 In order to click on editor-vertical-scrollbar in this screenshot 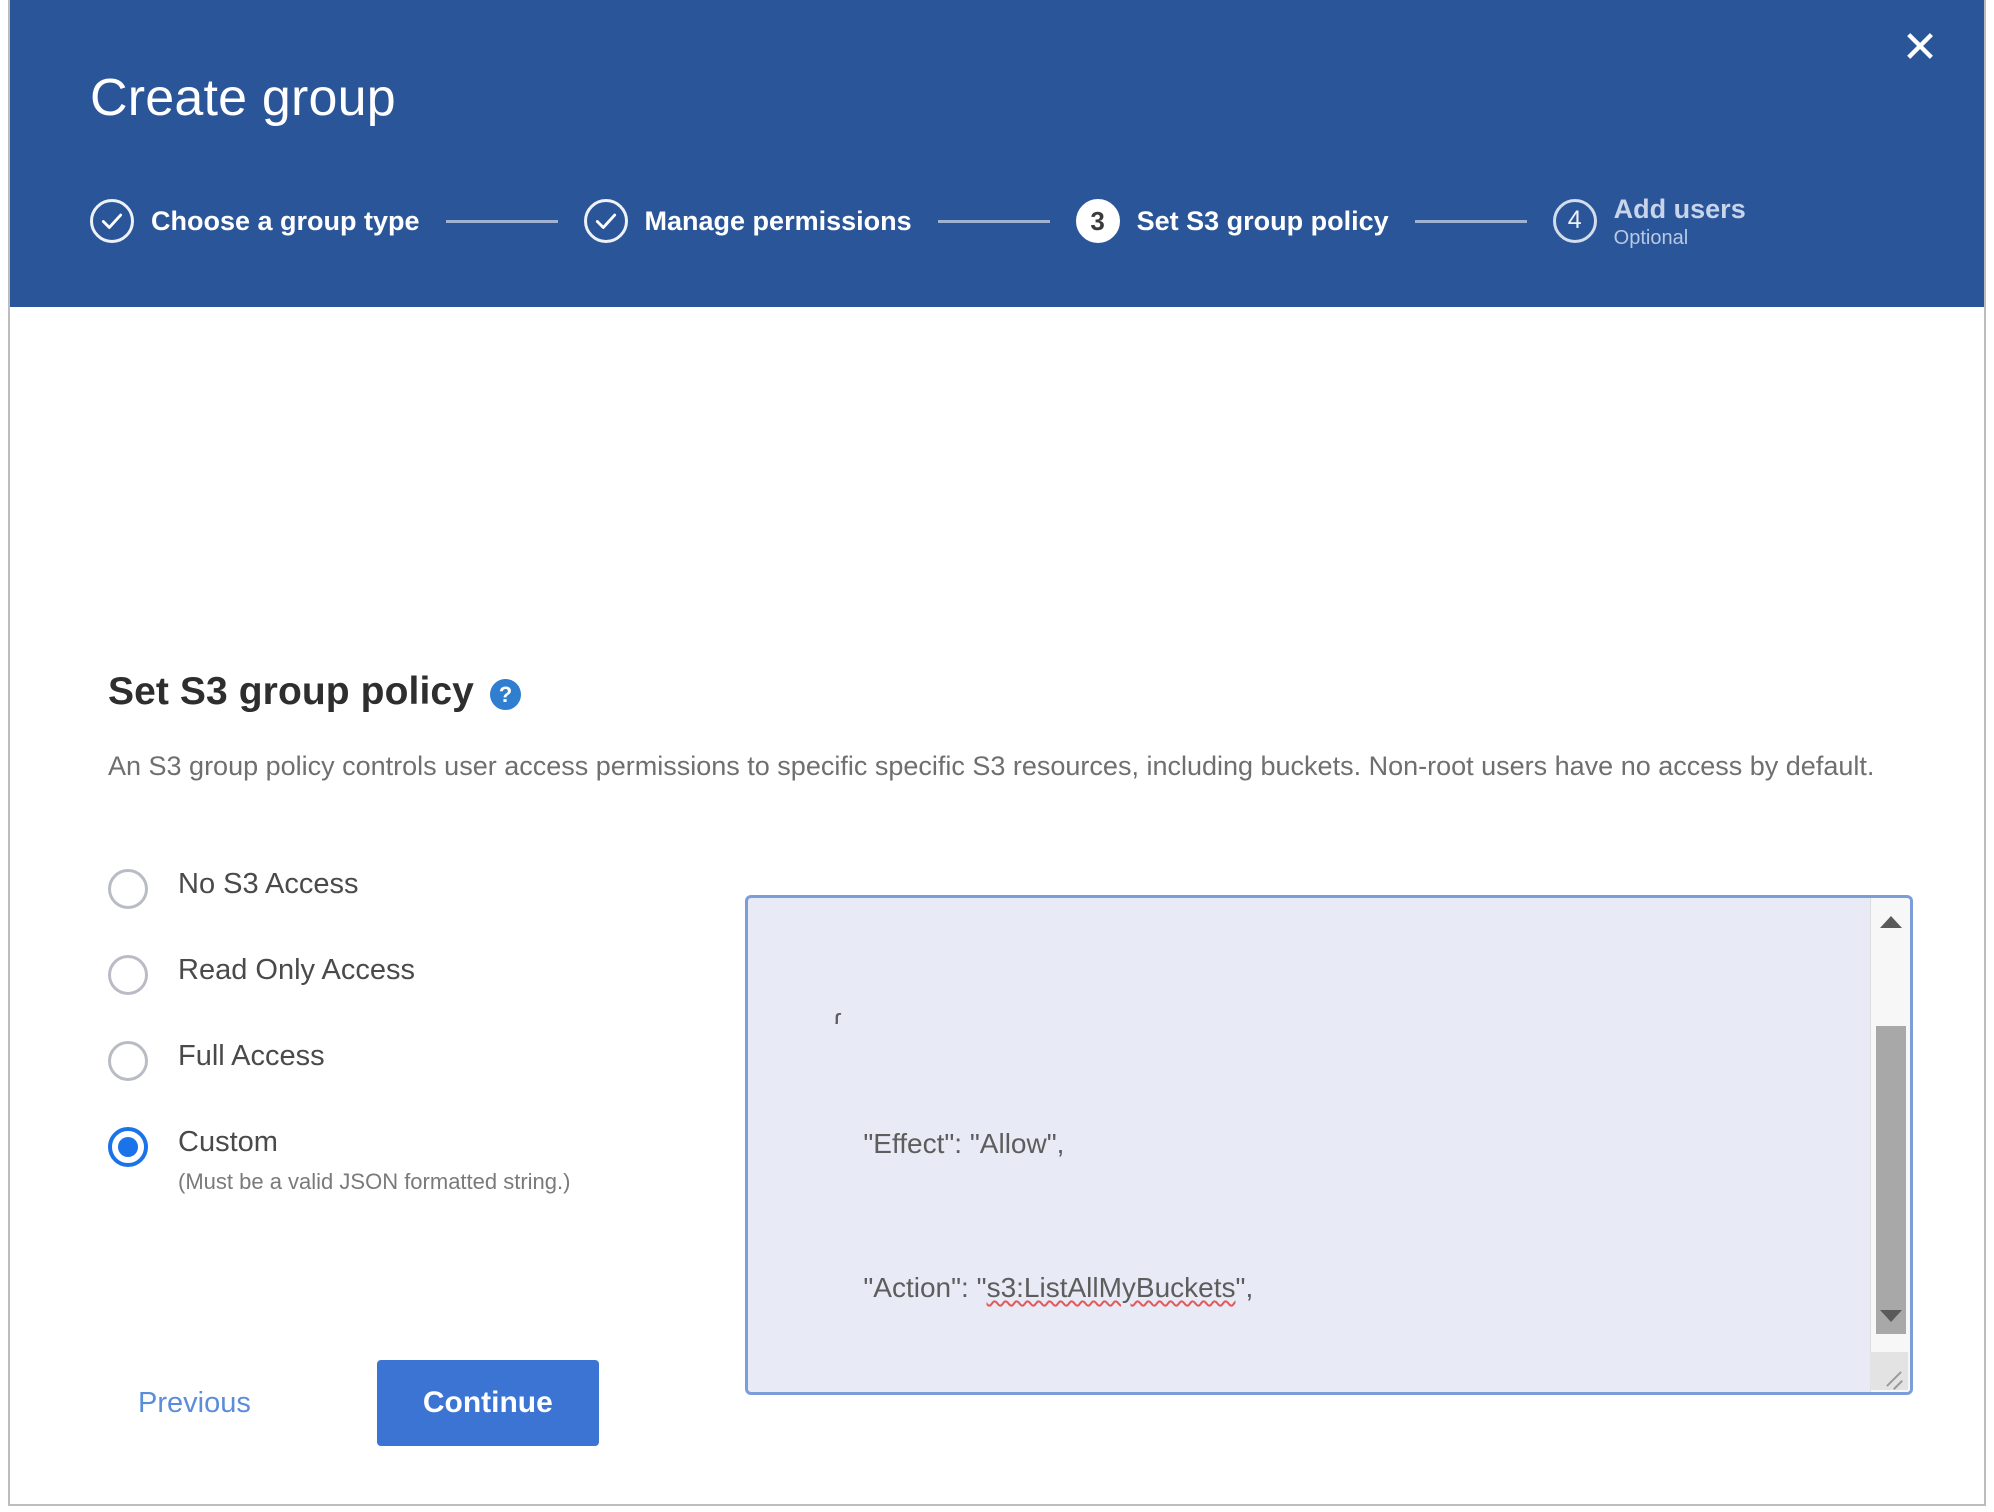, I will do `click(1890, 1145)`.